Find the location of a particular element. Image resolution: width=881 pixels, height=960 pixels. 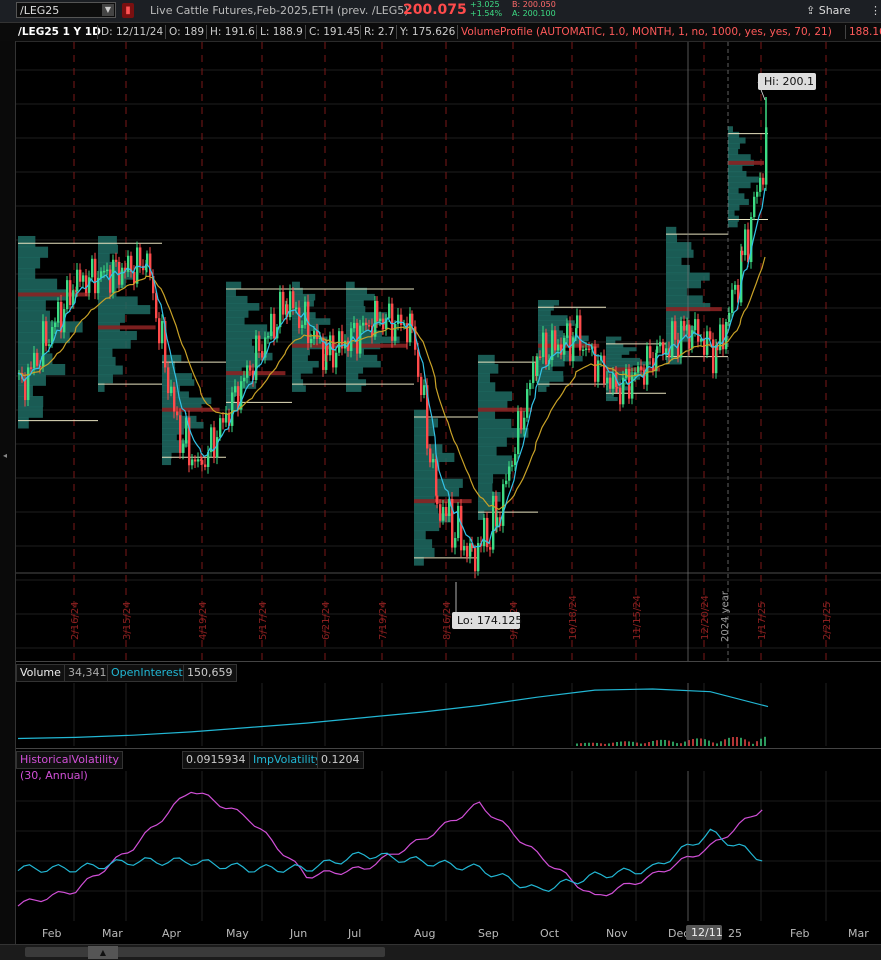

collapse-arrow-icon: ◂ is located at coordinates (5, 455).